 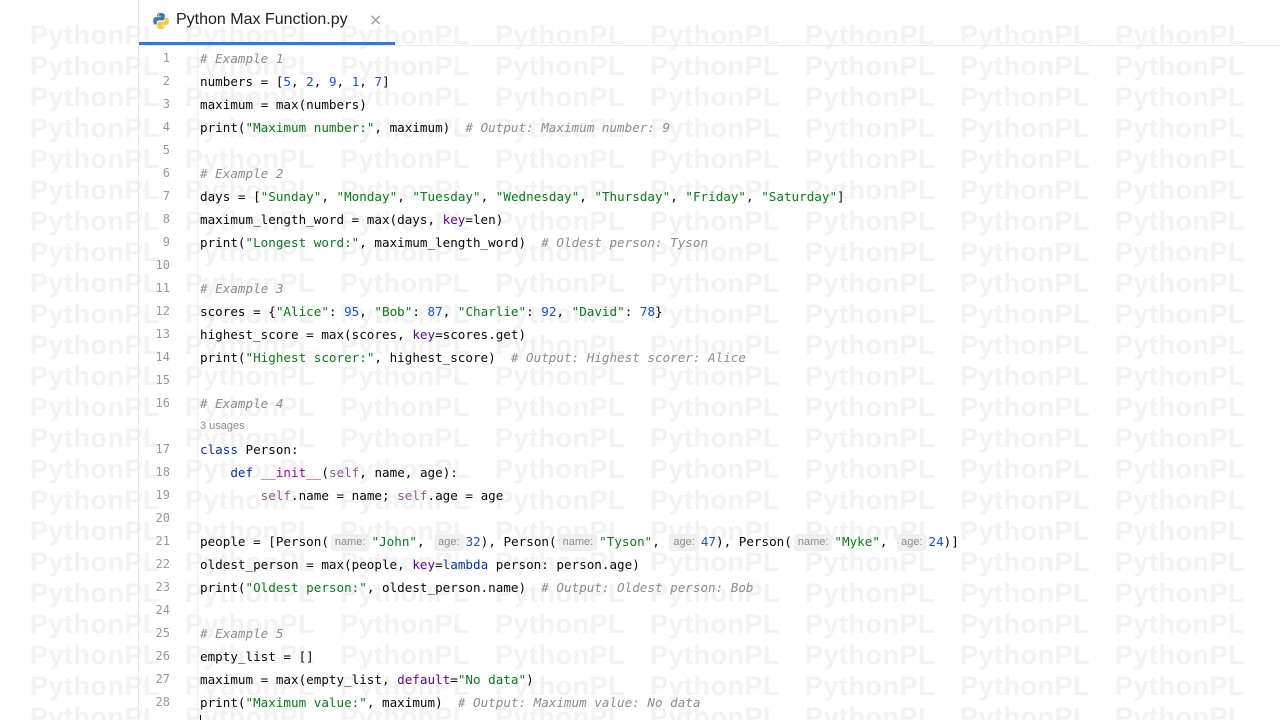 What do you see at coordinates (640, 173) in the screenshot?
I see `code-line: 6 # Example 2` at bounding box center [640, 173].